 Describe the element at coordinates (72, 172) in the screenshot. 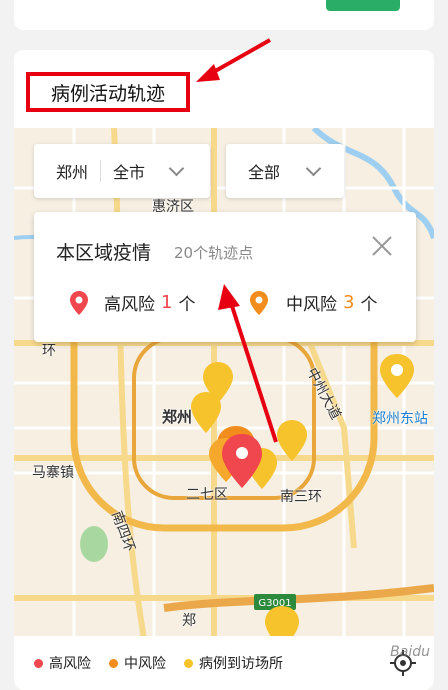

I see `city-label: 郑州` at that location.